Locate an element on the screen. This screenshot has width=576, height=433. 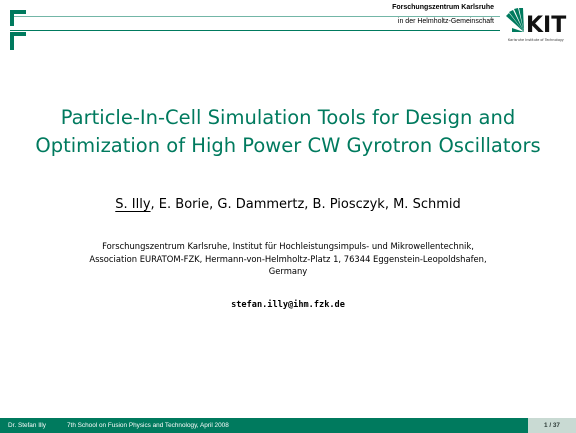
contact-email: stefan.illy@ihm.fzk.de is located at coordinates (288, 305).